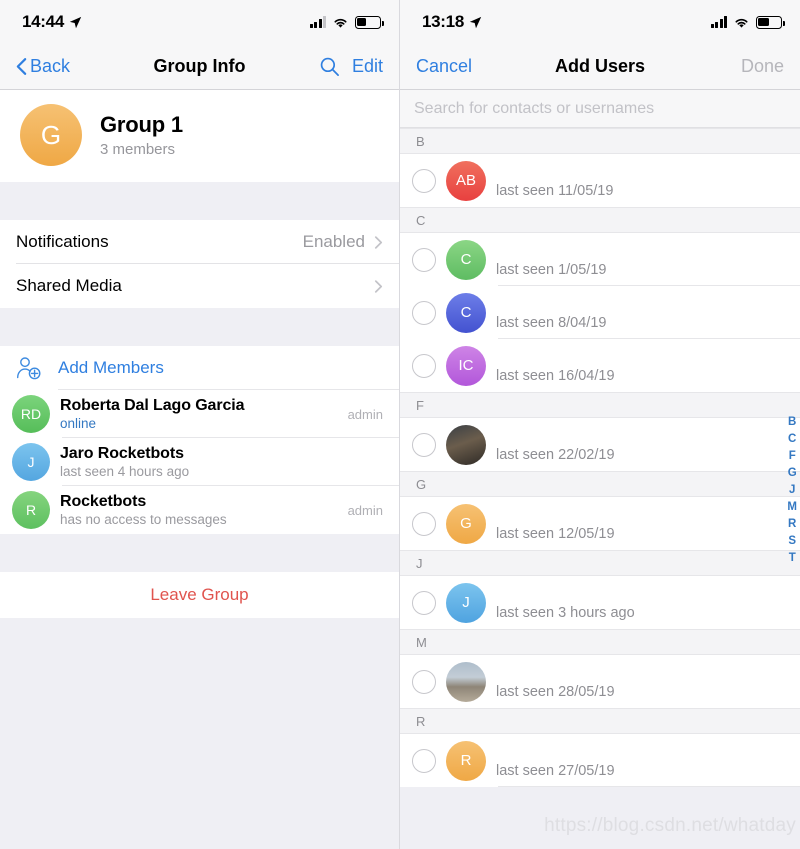 Image resolution: width=800 pixels, height=849 pixels. I want to click on member-row: J Jaro Rocketbots last seen 4 hours ago, so click(199, 462).